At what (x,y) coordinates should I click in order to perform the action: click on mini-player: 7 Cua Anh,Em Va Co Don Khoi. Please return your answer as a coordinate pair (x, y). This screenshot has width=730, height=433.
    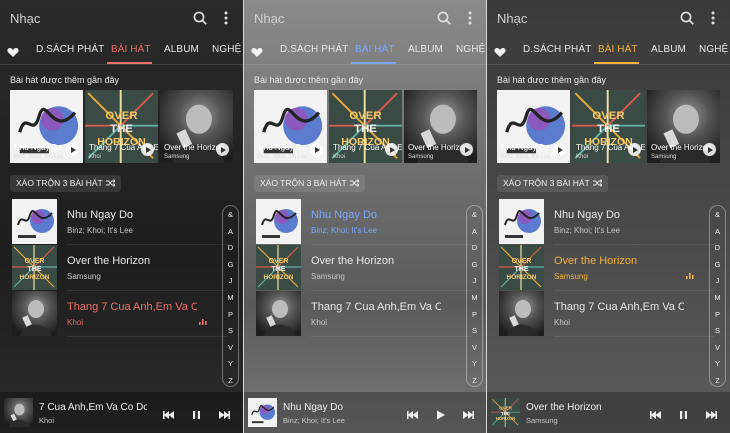
    Looking at the image, I should click on (121, 412).